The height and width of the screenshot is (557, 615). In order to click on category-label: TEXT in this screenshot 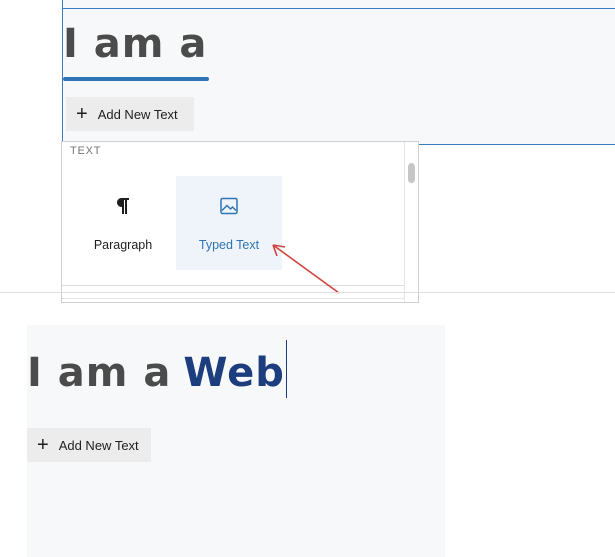, I will do `click(86, 151)`.